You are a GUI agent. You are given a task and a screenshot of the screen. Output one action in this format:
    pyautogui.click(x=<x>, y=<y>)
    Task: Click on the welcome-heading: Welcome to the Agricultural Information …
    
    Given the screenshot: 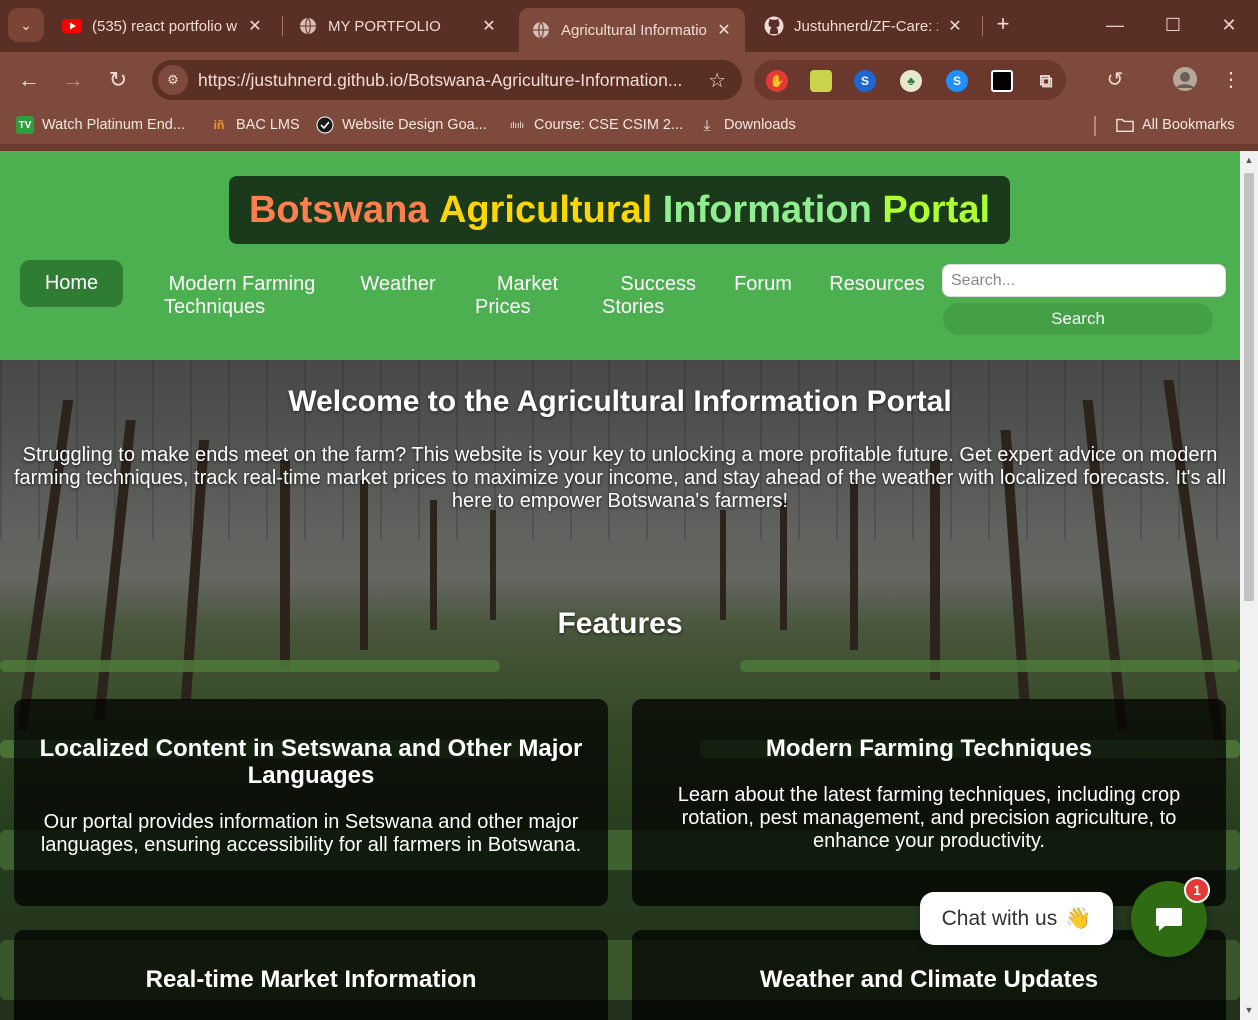 What is the action you would take?
    pyautogui.click(x=620, y=401)
    